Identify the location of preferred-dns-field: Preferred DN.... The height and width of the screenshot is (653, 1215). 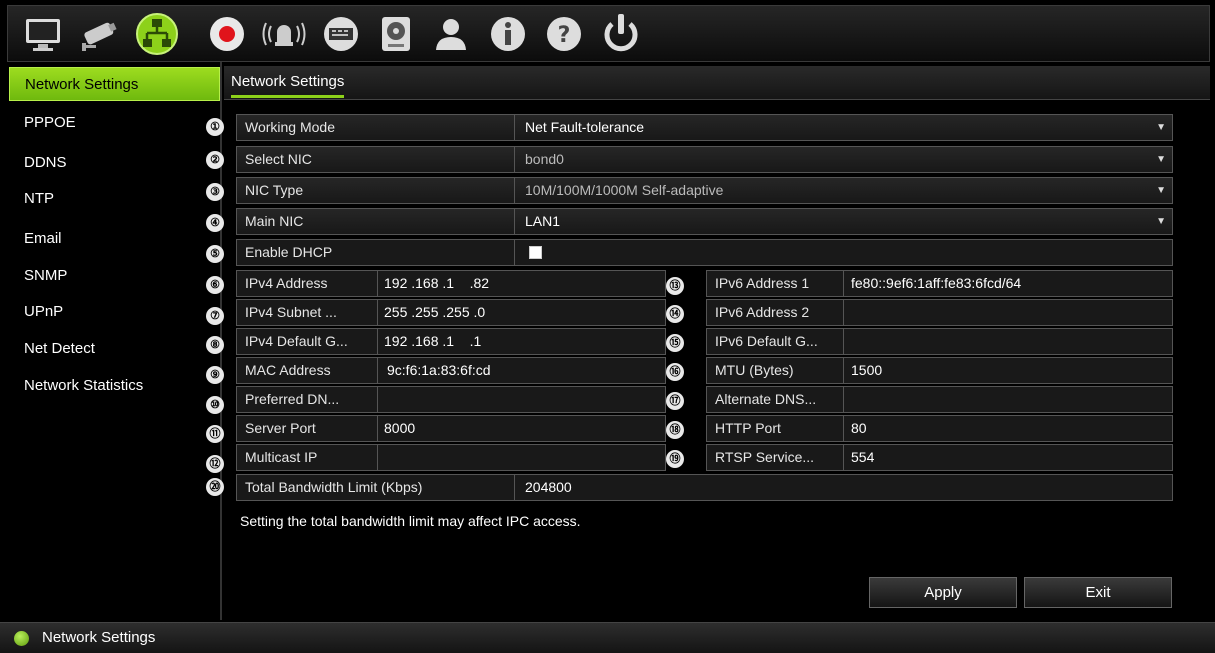
(451, 399).